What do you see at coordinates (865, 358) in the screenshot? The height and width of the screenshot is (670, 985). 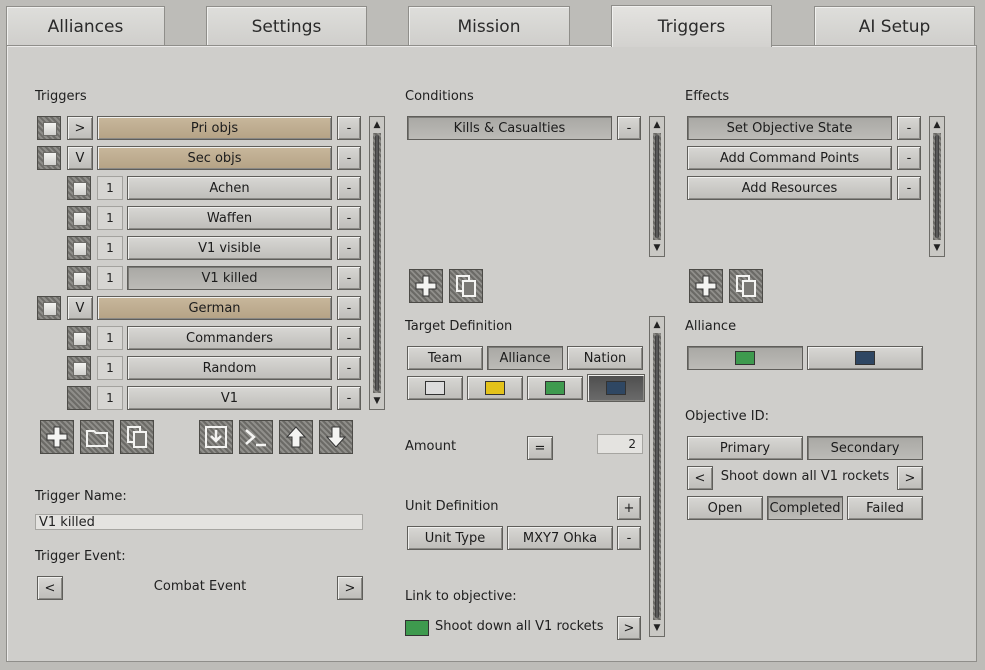 I see `alliance-blue-button` at bounding box center [865, 358].